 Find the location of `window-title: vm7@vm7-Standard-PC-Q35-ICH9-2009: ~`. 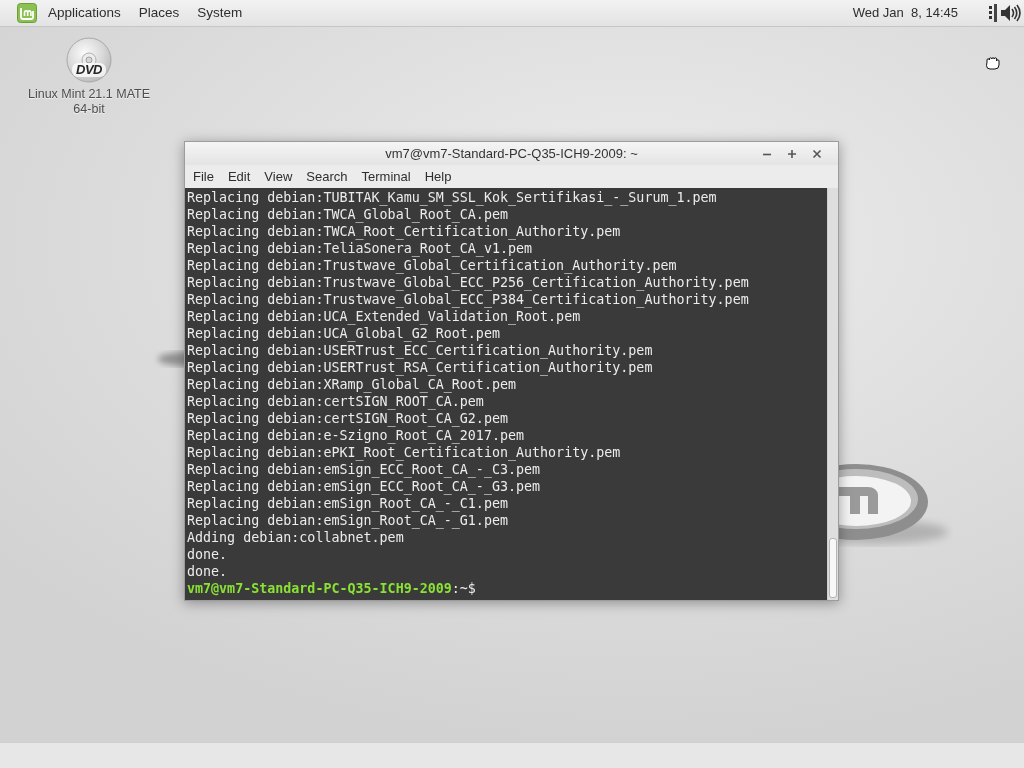

window-title: vm7@vm7-Standard-PC-Q35-ICH9-2009: ~ is located at coordinates (511, 153).